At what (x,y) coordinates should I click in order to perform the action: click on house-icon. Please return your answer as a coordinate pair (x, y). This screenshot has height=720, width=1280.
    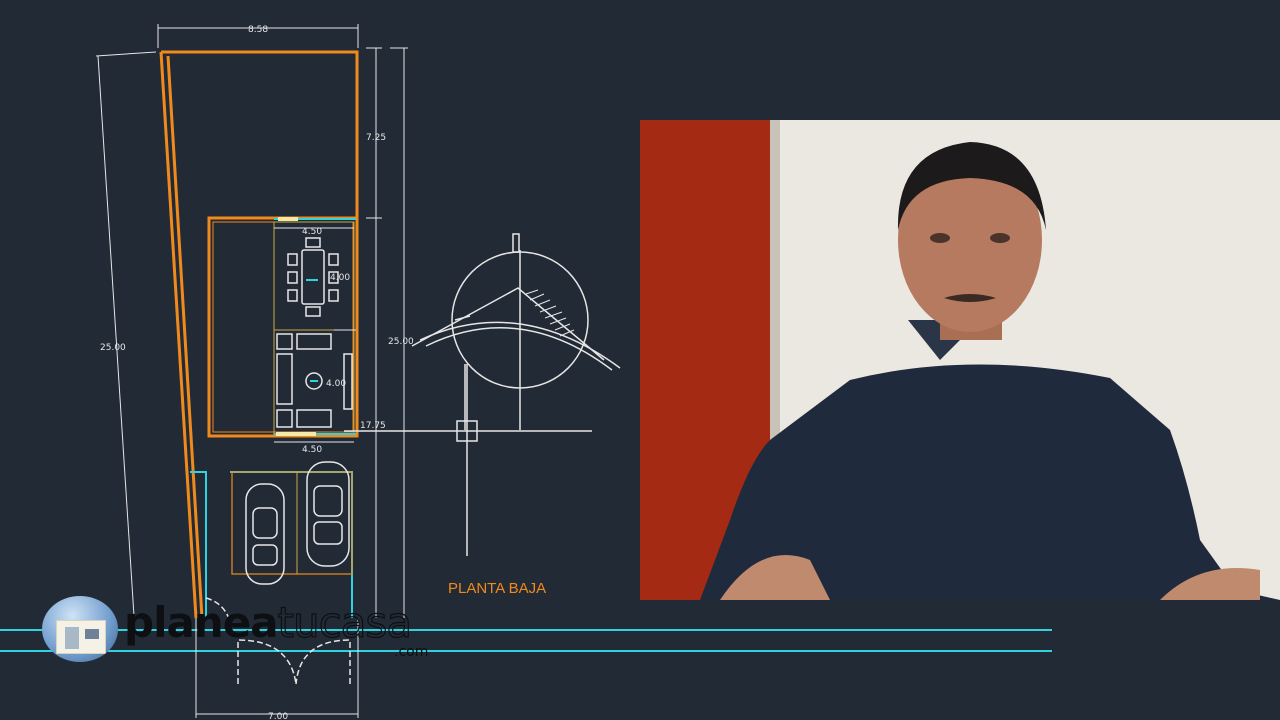
    Looking at the image, I should click on (81, 637).